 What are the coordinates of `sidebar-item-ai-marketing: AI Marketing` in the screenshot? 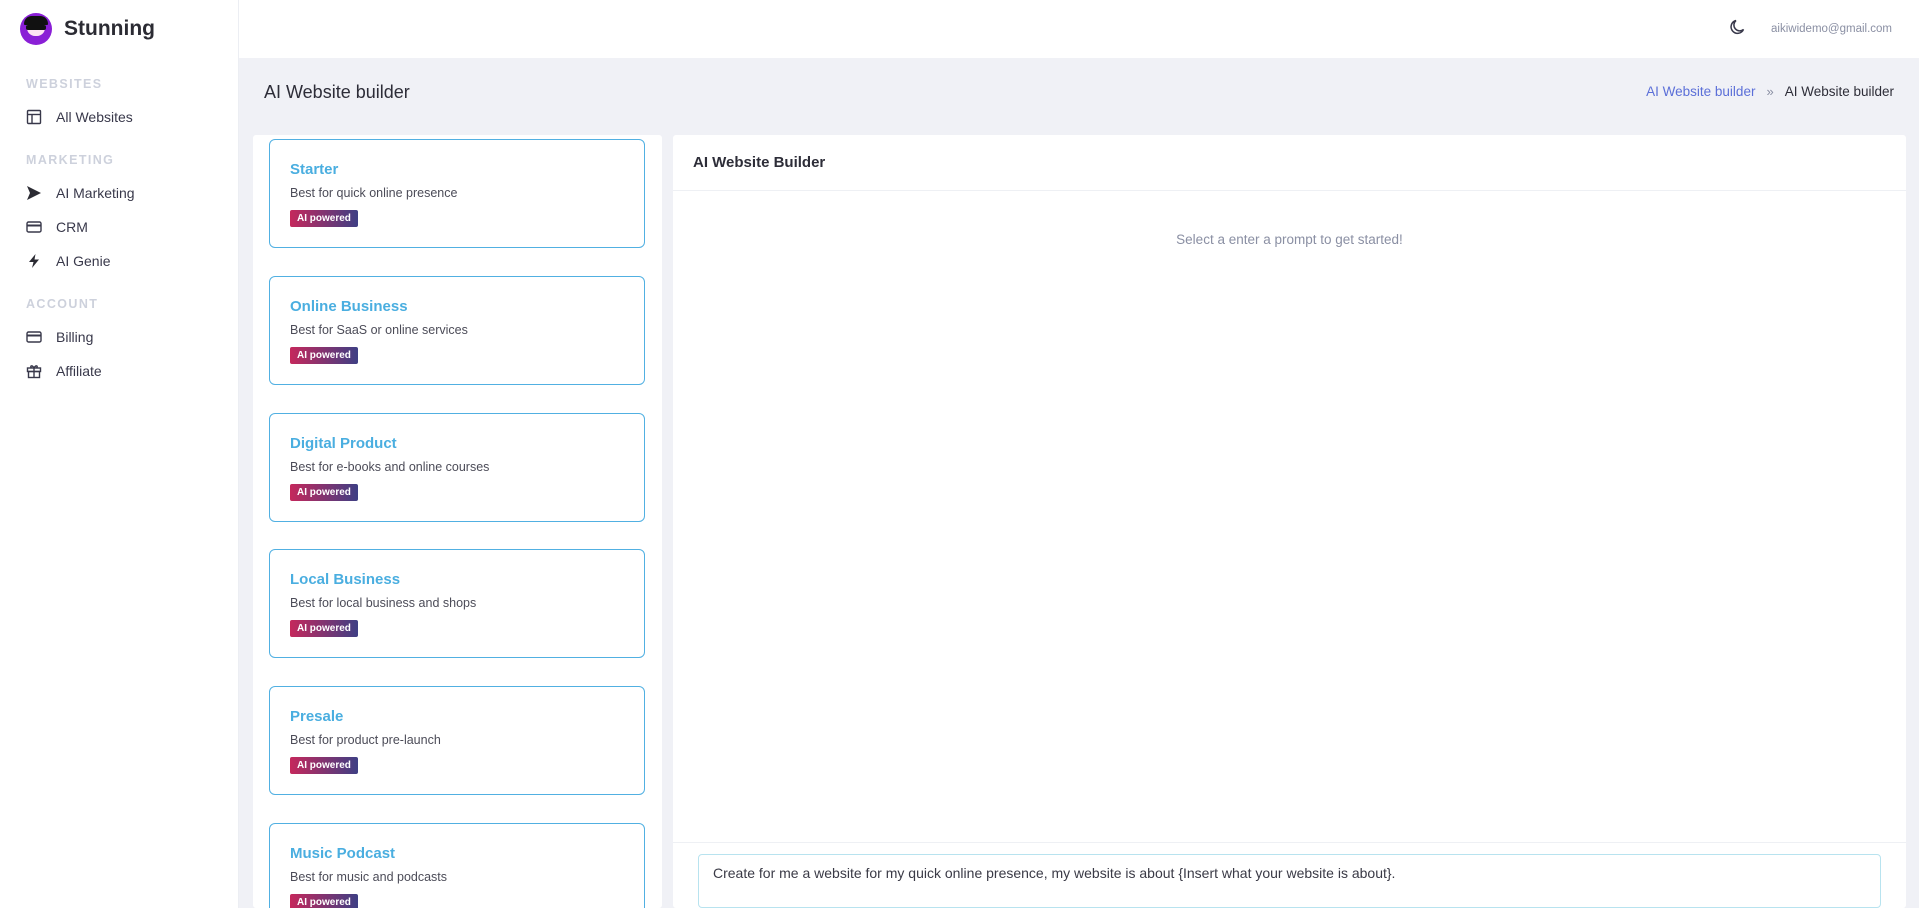 It's located at (119, 193).